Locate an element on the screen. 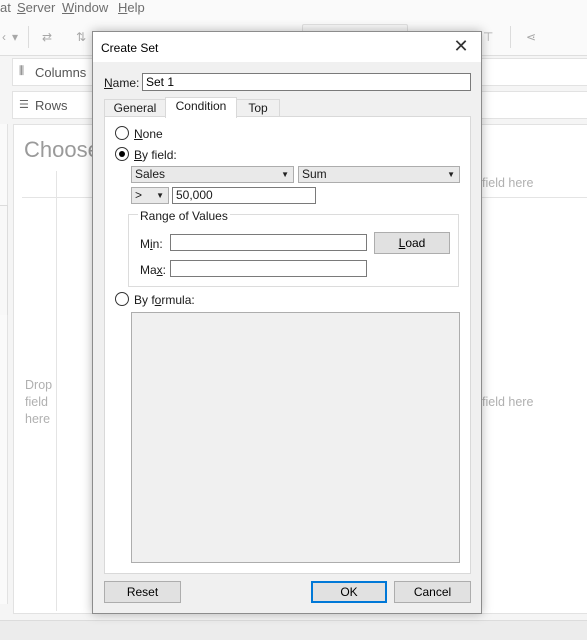  radio-none is located at coordinates (122, 133).